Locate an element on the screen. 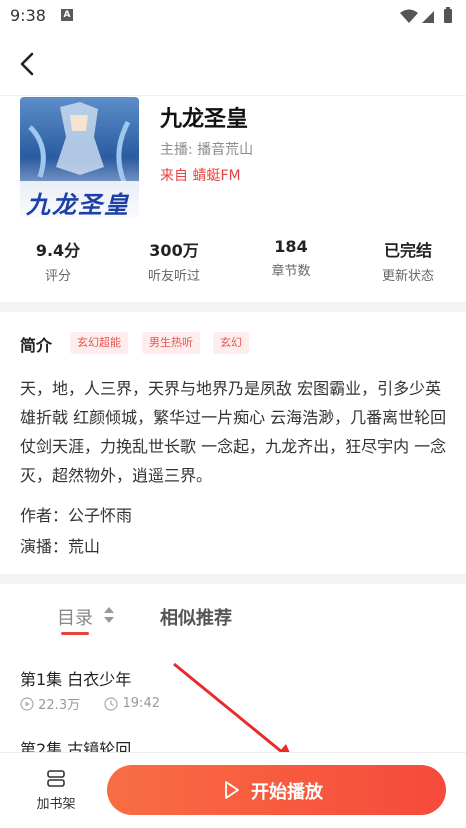 This screenshot has width=466, height=828. cover-title-art: 九龙圣皇 is located at coordinates (78, 204).